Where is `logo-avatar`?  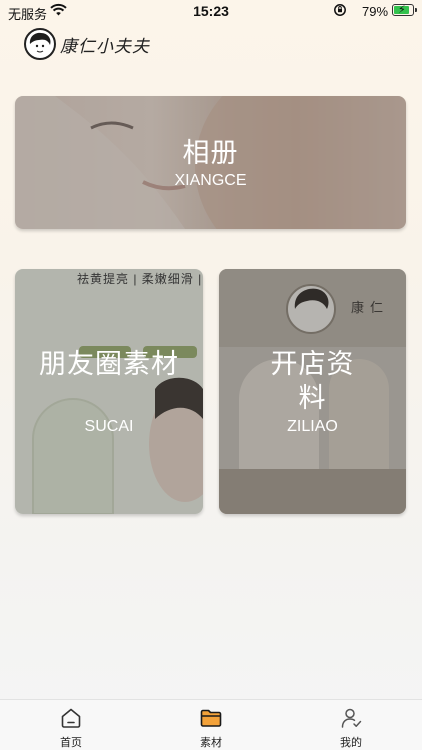
logo-avatar is located at coordinates (40, 44).